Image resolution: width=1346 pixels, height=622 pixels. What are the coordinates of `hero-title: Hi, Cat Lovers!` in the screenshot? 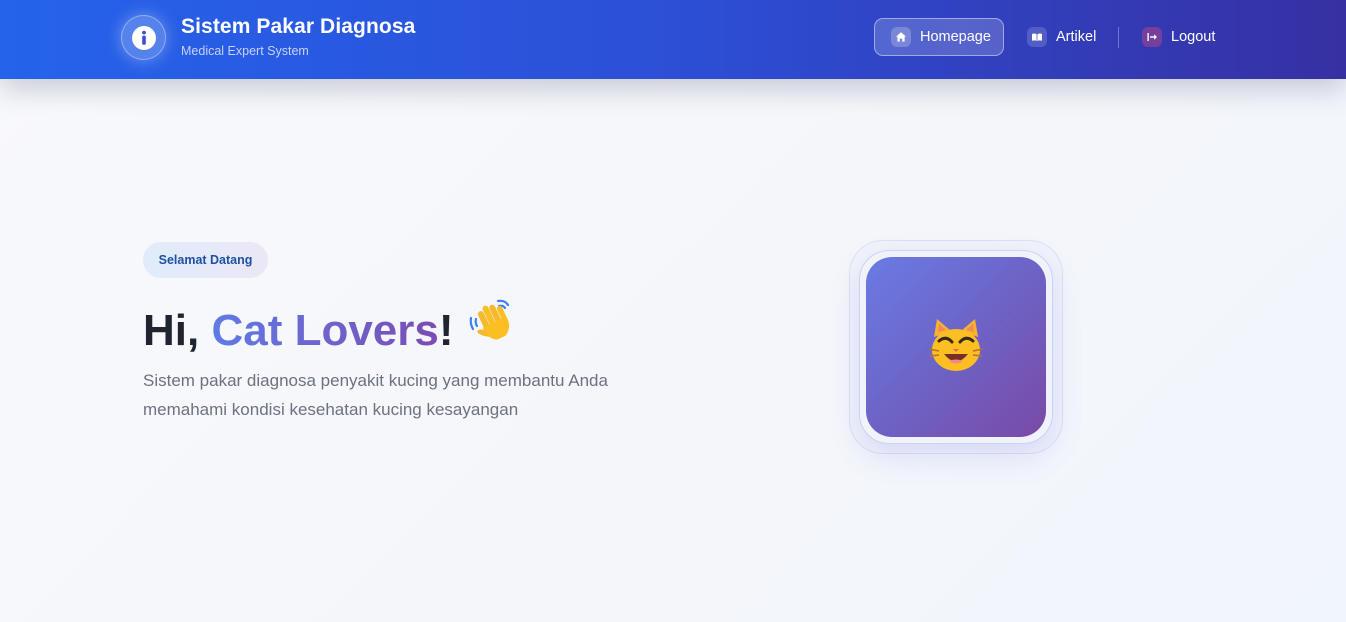 It's located at (329, 327).